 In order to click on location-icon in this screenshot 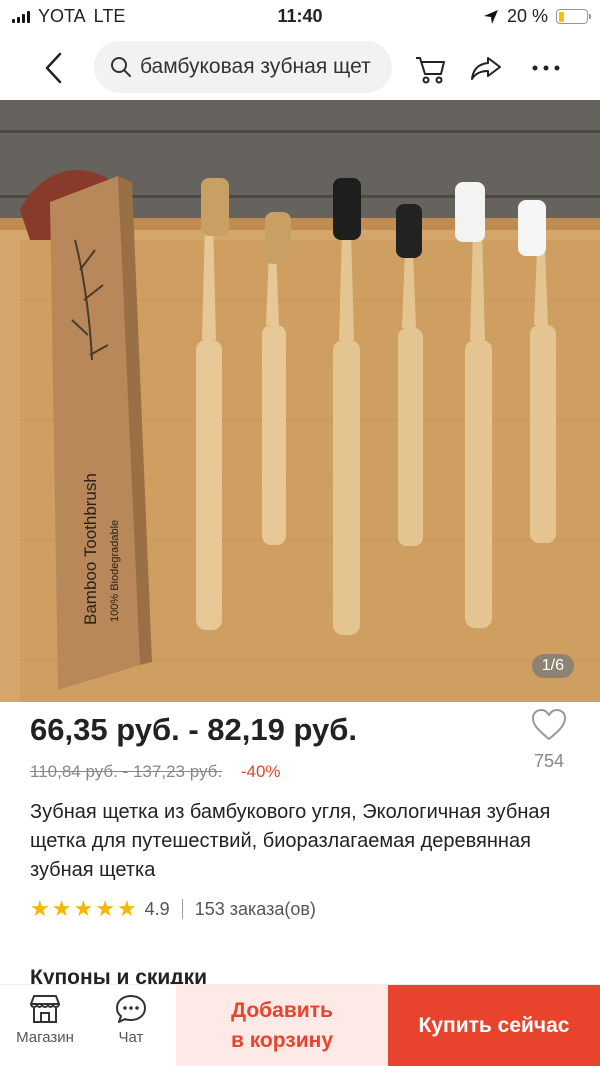, I will do `click(490, 16)`.